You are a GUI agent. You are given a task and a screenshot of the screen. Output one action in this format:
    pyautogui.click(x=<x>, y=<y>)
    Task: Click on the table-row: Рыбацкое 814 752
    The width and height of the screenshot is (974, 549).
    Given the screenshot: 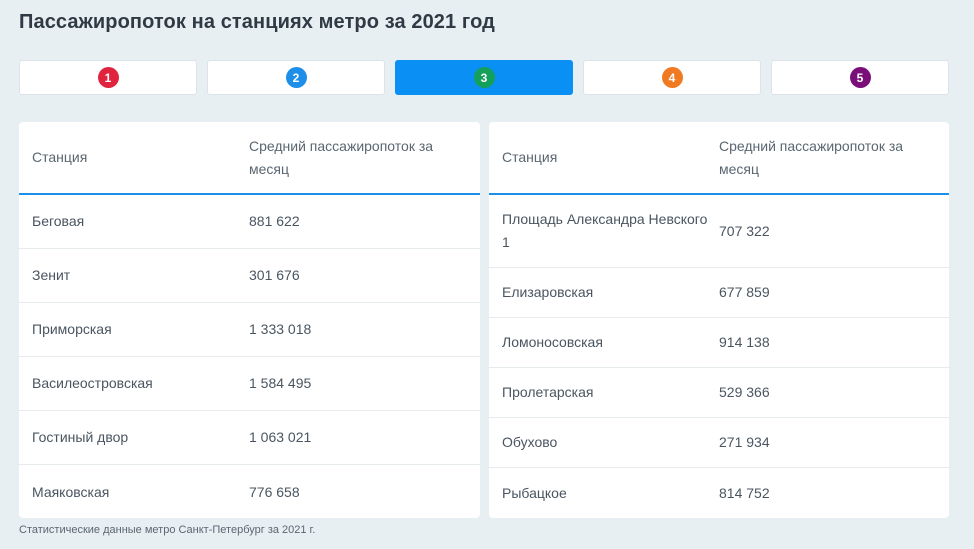 What is the action you would take?
    pyautogui.click(x=719, y=493)
    